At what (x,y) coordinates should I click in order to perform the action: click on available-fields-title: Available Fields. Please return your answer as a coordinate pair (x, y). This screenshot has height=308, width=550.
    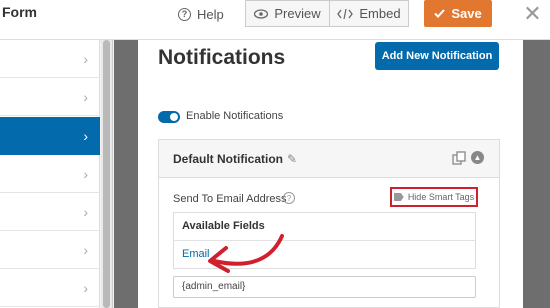
    Looking at the image, I should click on (223, 226).